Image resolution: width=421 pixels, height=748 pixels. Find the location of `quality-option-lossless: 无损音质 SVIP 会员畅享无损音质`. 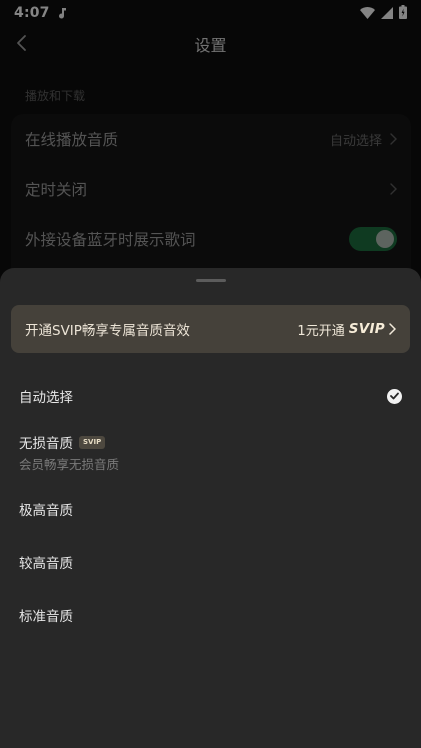

quality-option-lossless: 无损音质 SVIP 会员畅享无损音质 is located at coordinates (210, 452).